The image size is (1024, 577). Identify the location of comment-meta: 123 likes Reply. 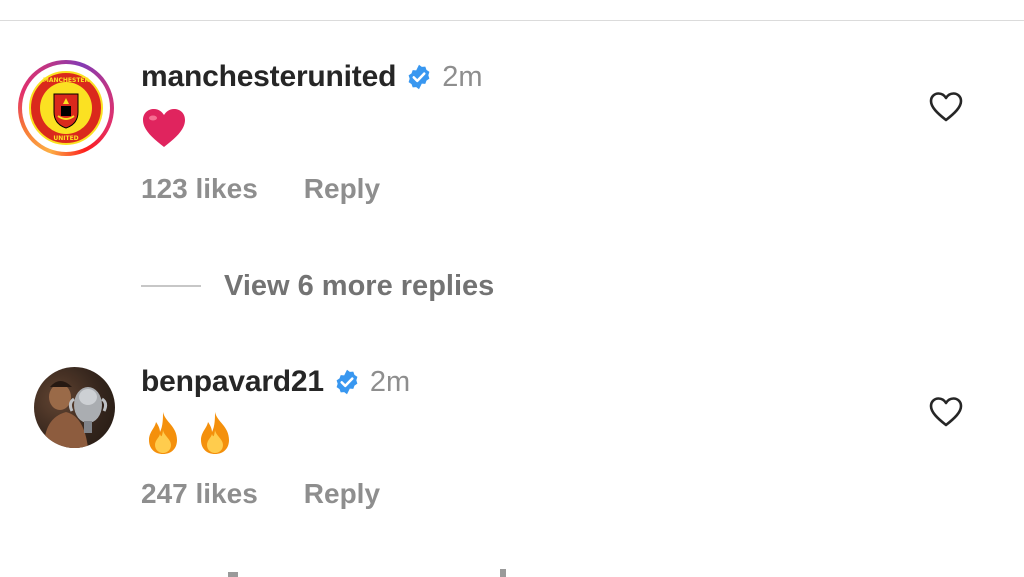
(260, 189).